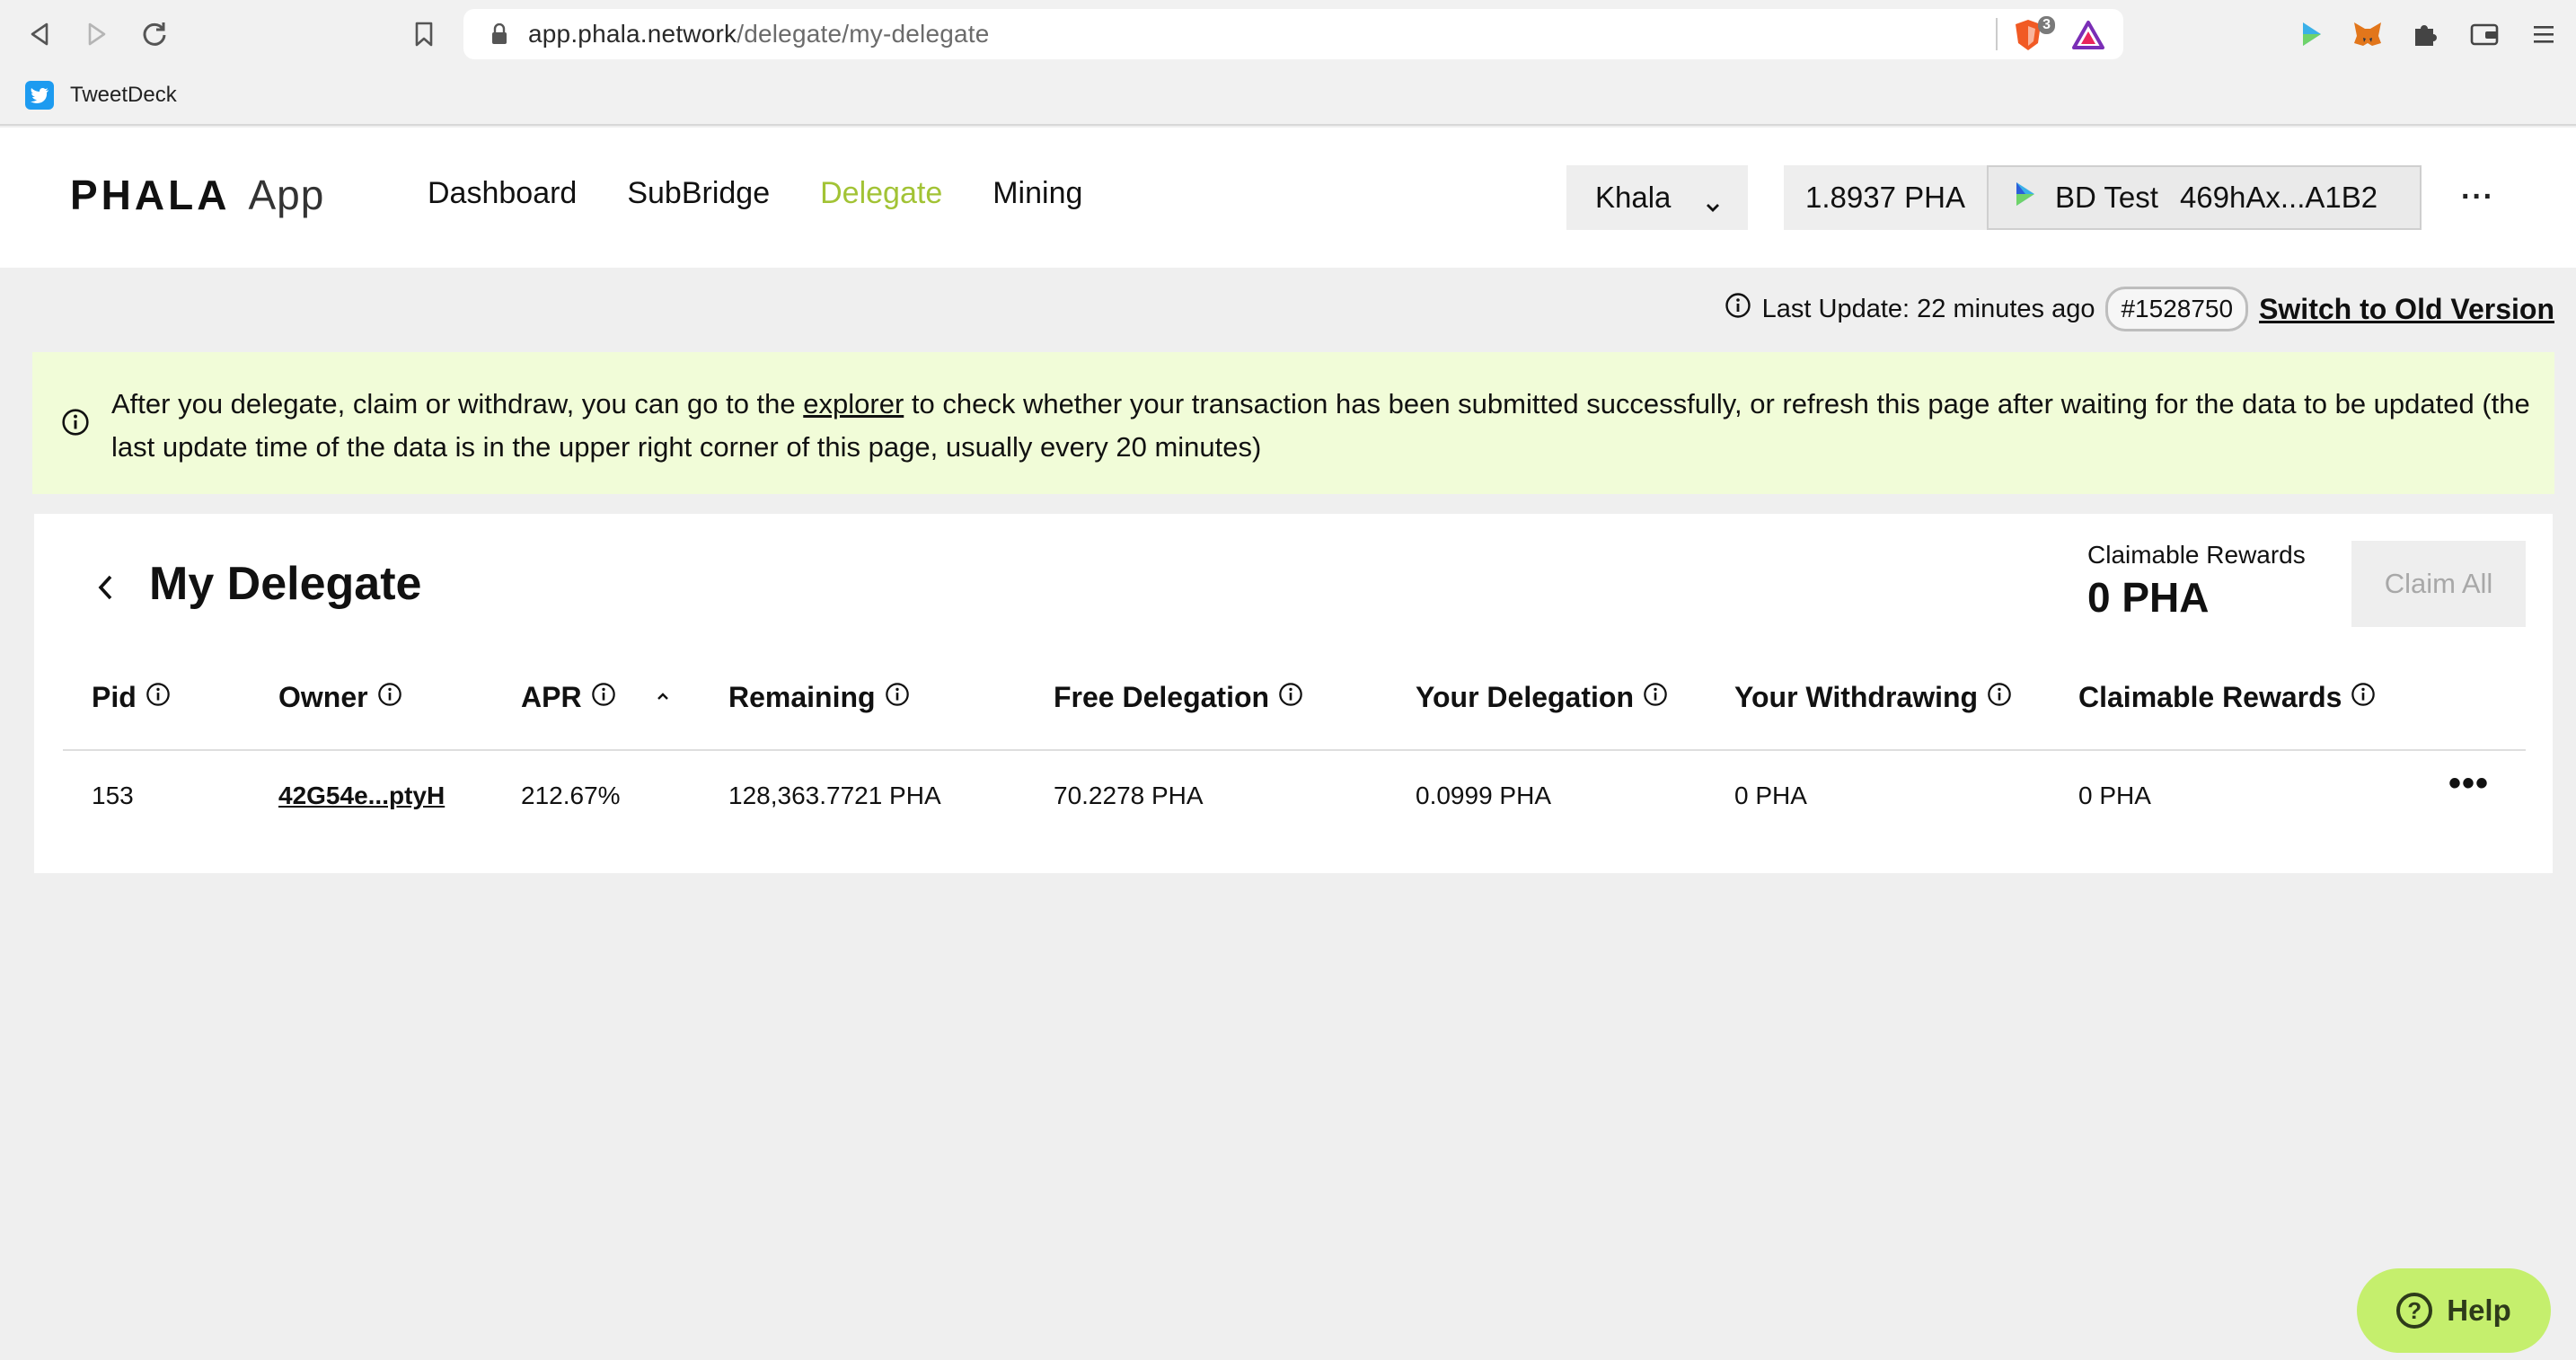  What do you see at coordinates (853, 403) in the screenshot?
I see `explorer-link: explorer` at bounding box center [853, 403].